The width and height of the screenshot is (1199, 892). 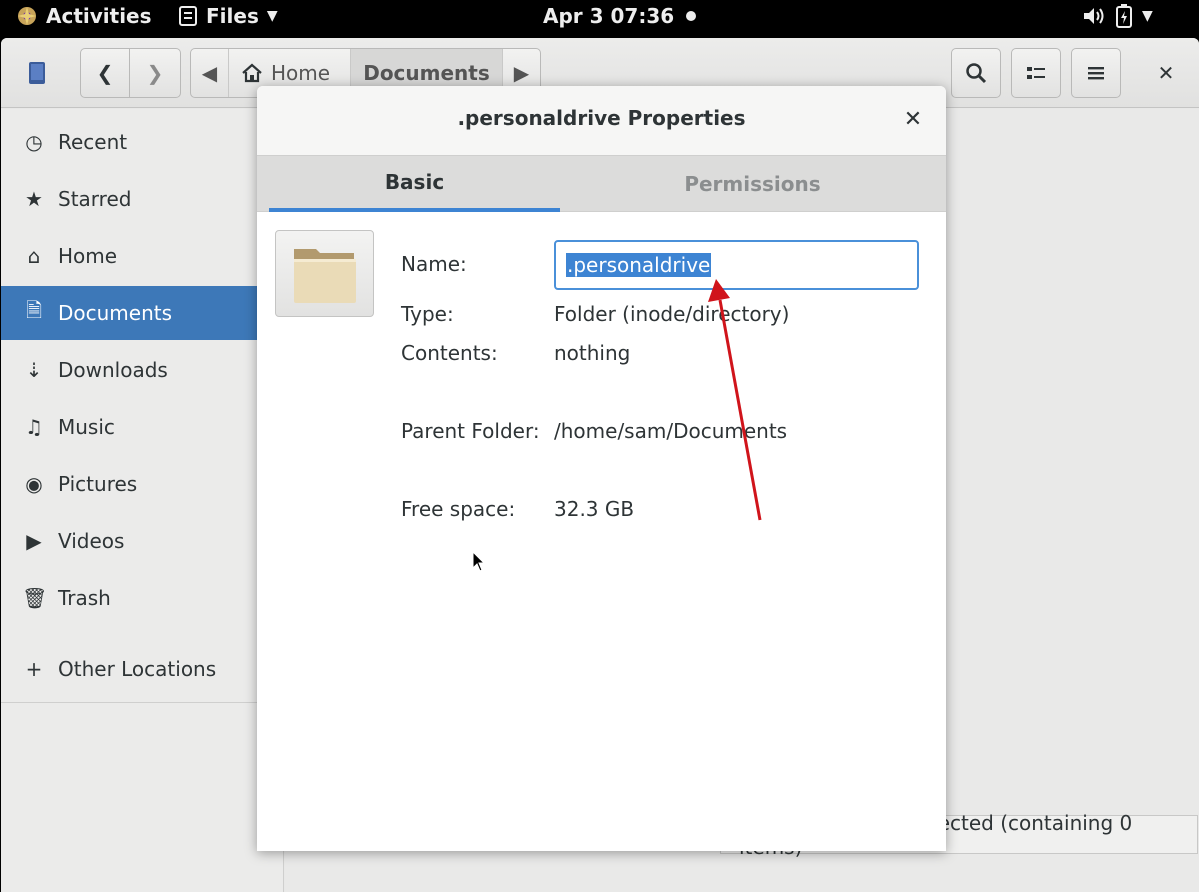 I want to click on list-view-icon, so click(x=1036, y=73).